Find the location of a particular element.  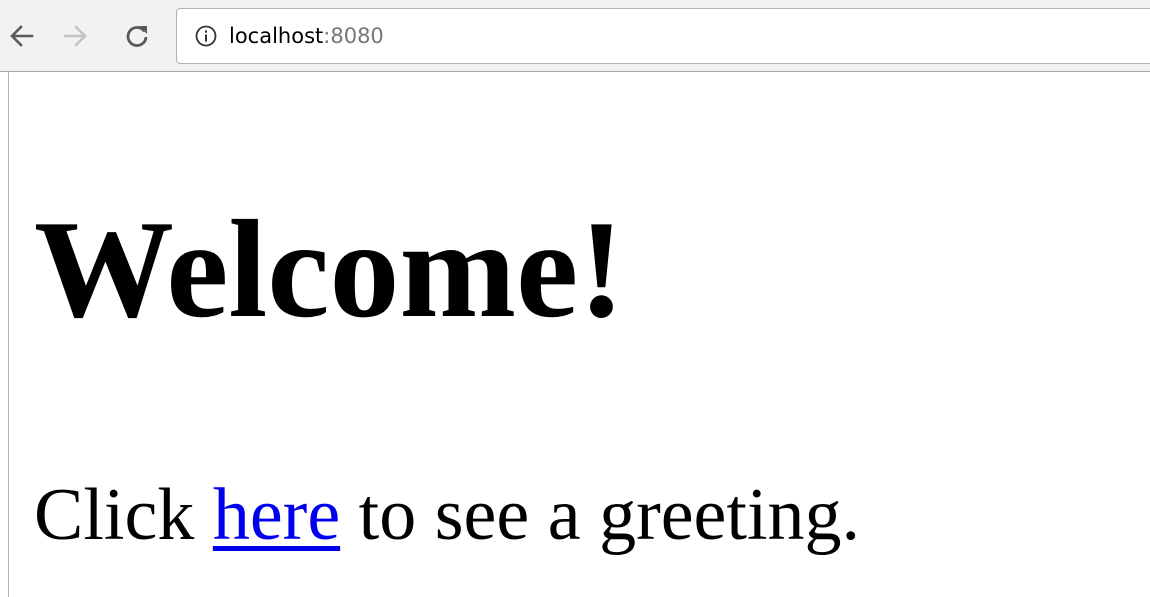

paragraph-text-before: Click is located at coordinates (123, 515).